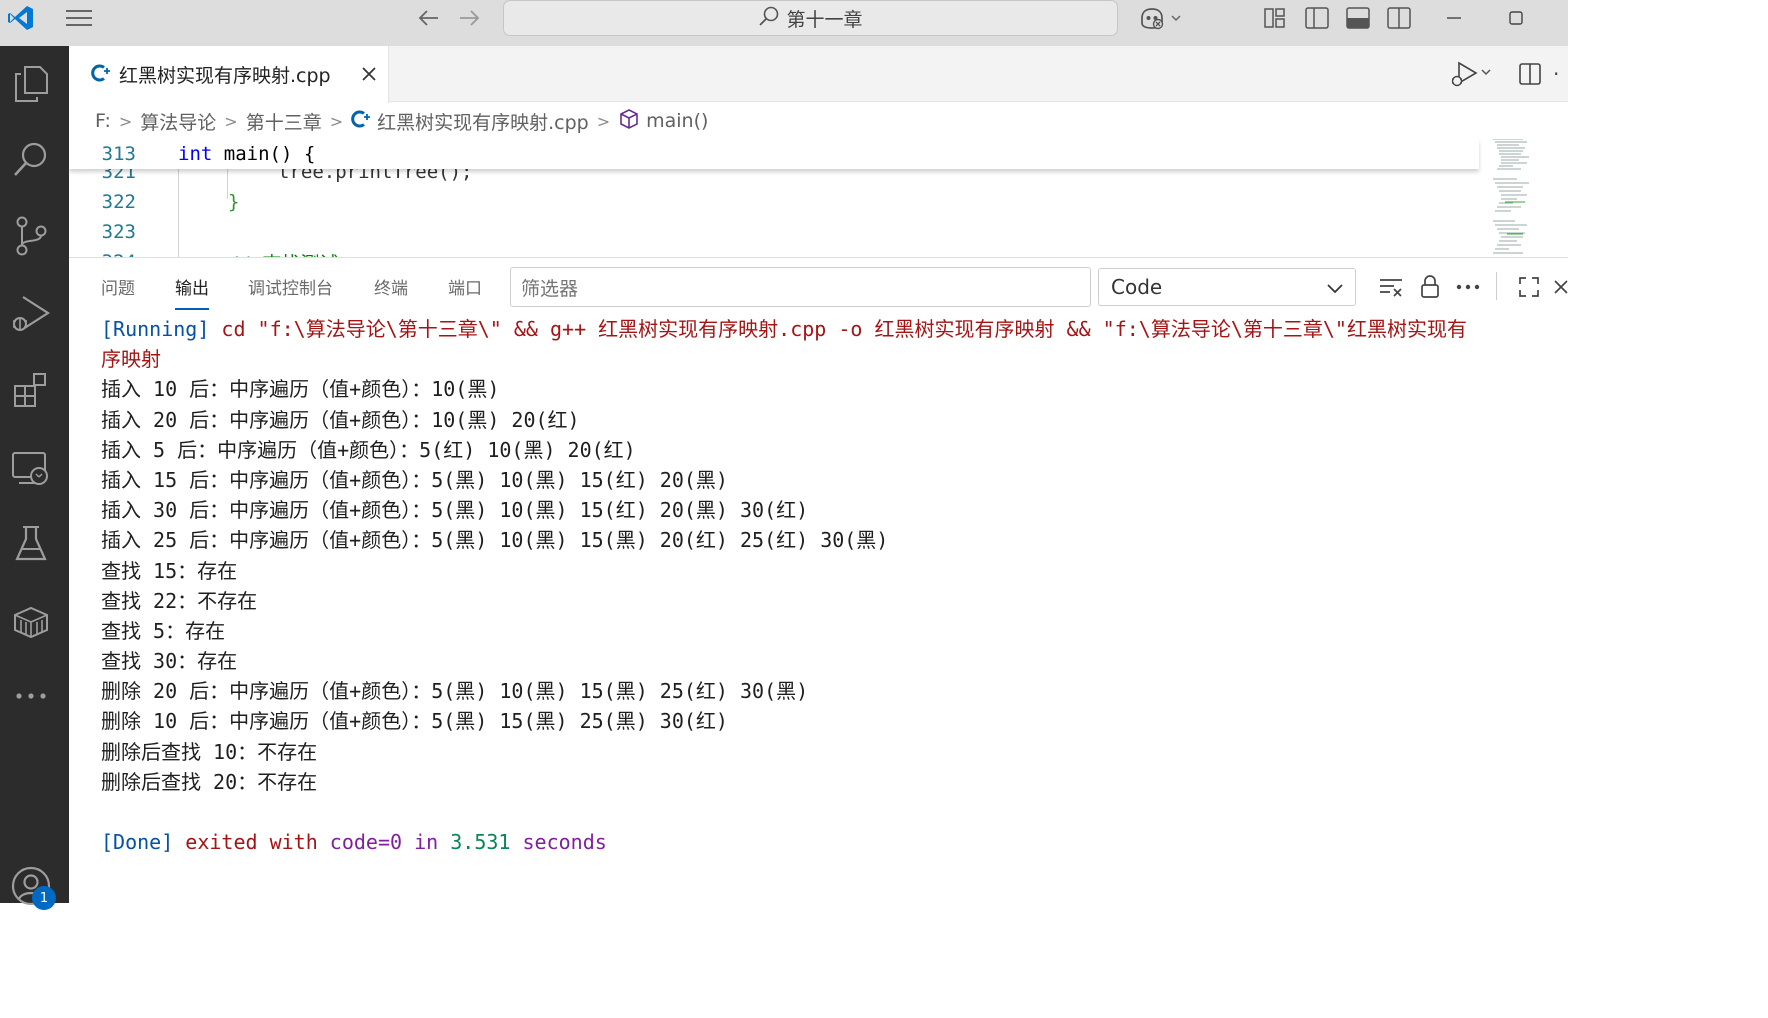  Describe the element at coordinates (170, 202) in the screenshot. I see `code-line: 322 }` at that location.